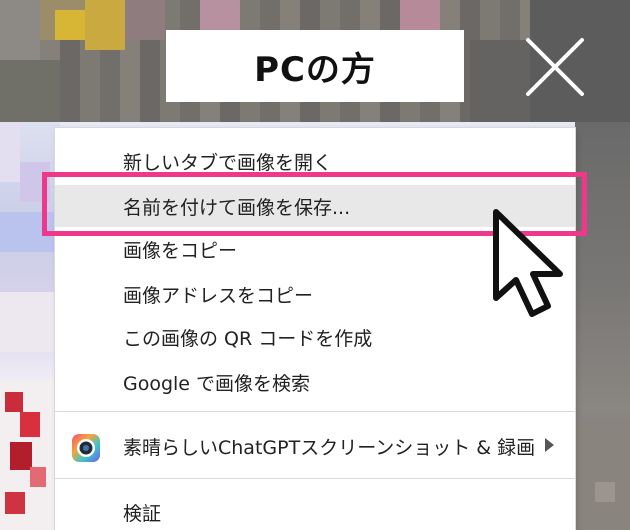  What do you see at coordinates (315, 382) in the screenshot?
I see `menu-item-search-google: Google で画像を検索` at bounding box center [315, 382].